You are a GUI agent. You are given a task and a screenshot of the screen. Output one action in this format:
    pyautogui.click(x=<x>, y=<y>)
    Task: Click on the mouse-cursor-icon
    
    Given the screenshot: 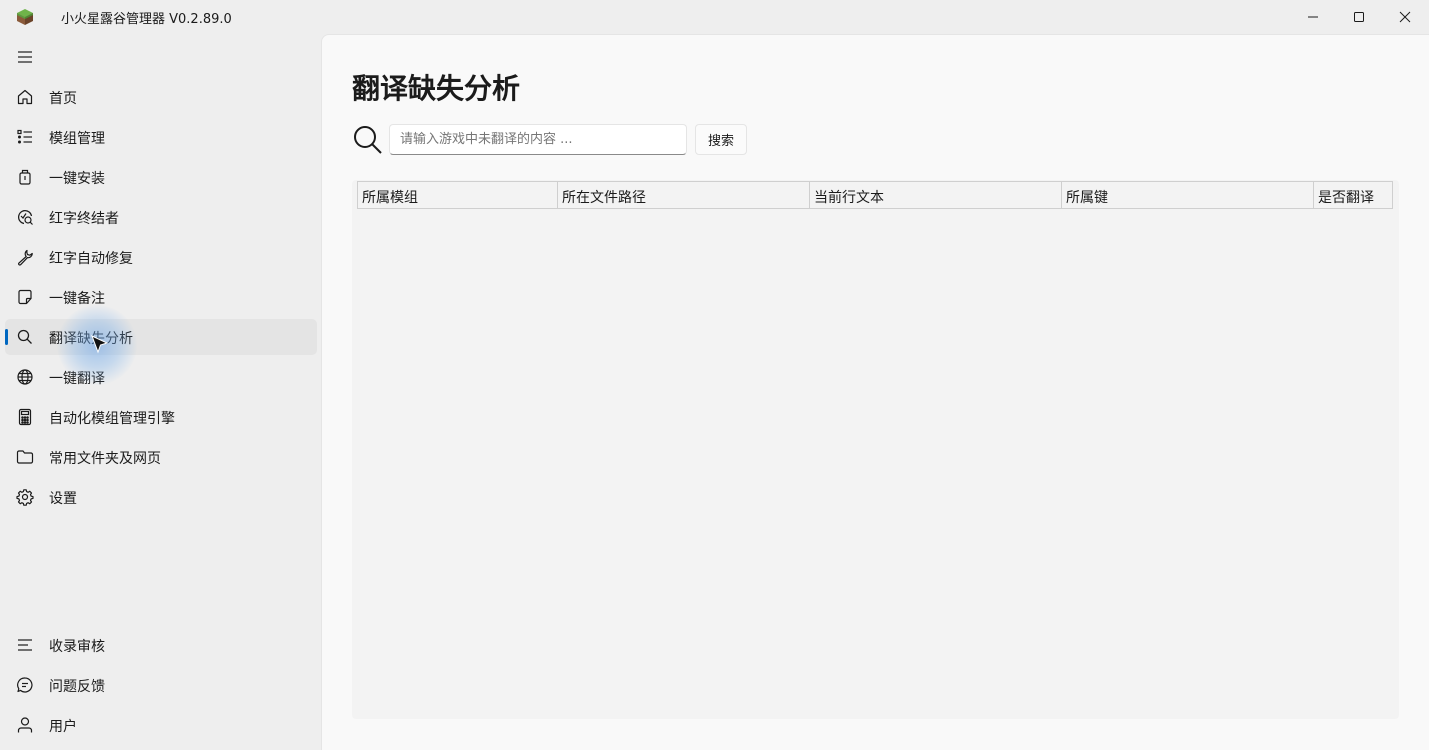 What is the action you would take?
    pyautogui.click(x=100, y=344)
    